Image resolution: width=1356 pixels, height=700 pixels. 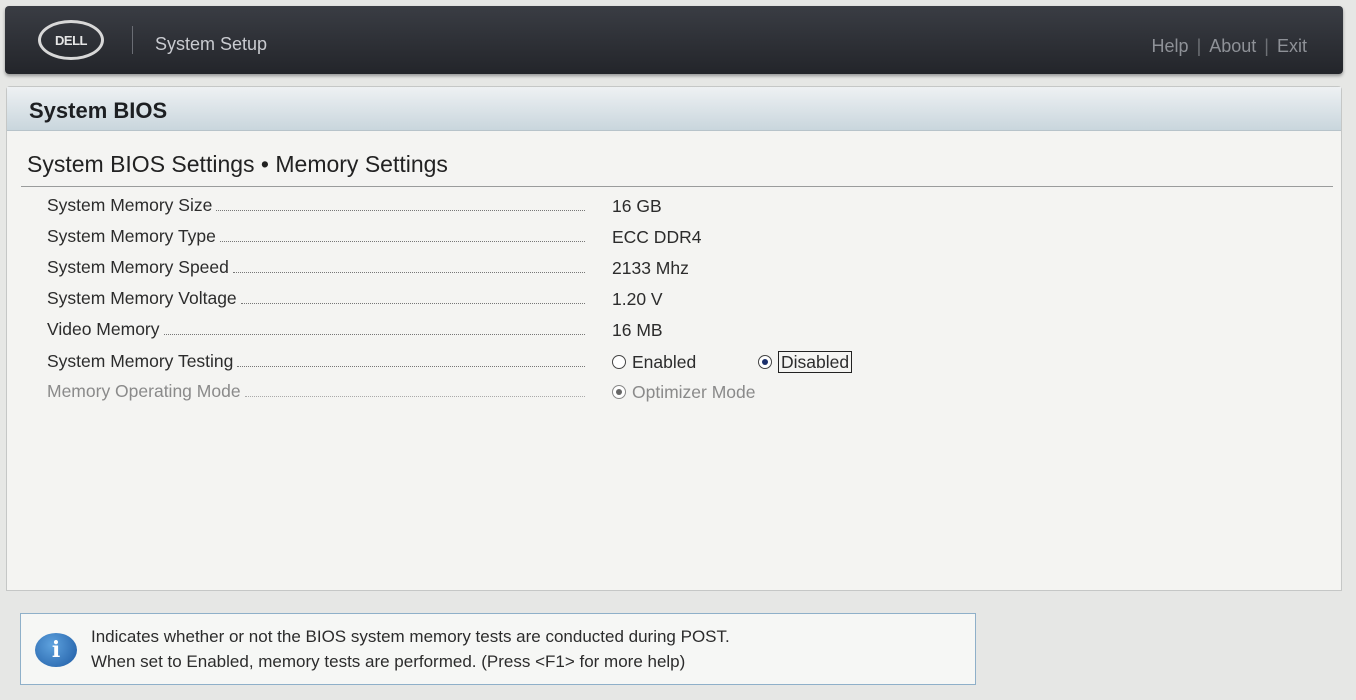 I want to click on setting-row-memory-voltage: System Memory Voltage 1.20 V, so click(x=647, y=301).